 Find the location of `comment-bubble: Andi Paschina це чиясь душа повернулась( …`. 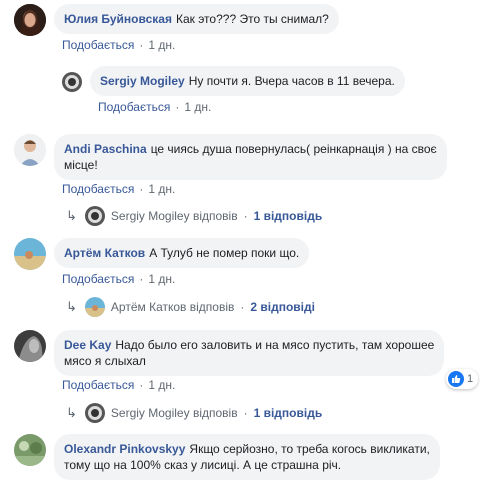

comment-bubble: Andi Paschina це чиясь душа повернулась( … is located at coordinates (250, 157).